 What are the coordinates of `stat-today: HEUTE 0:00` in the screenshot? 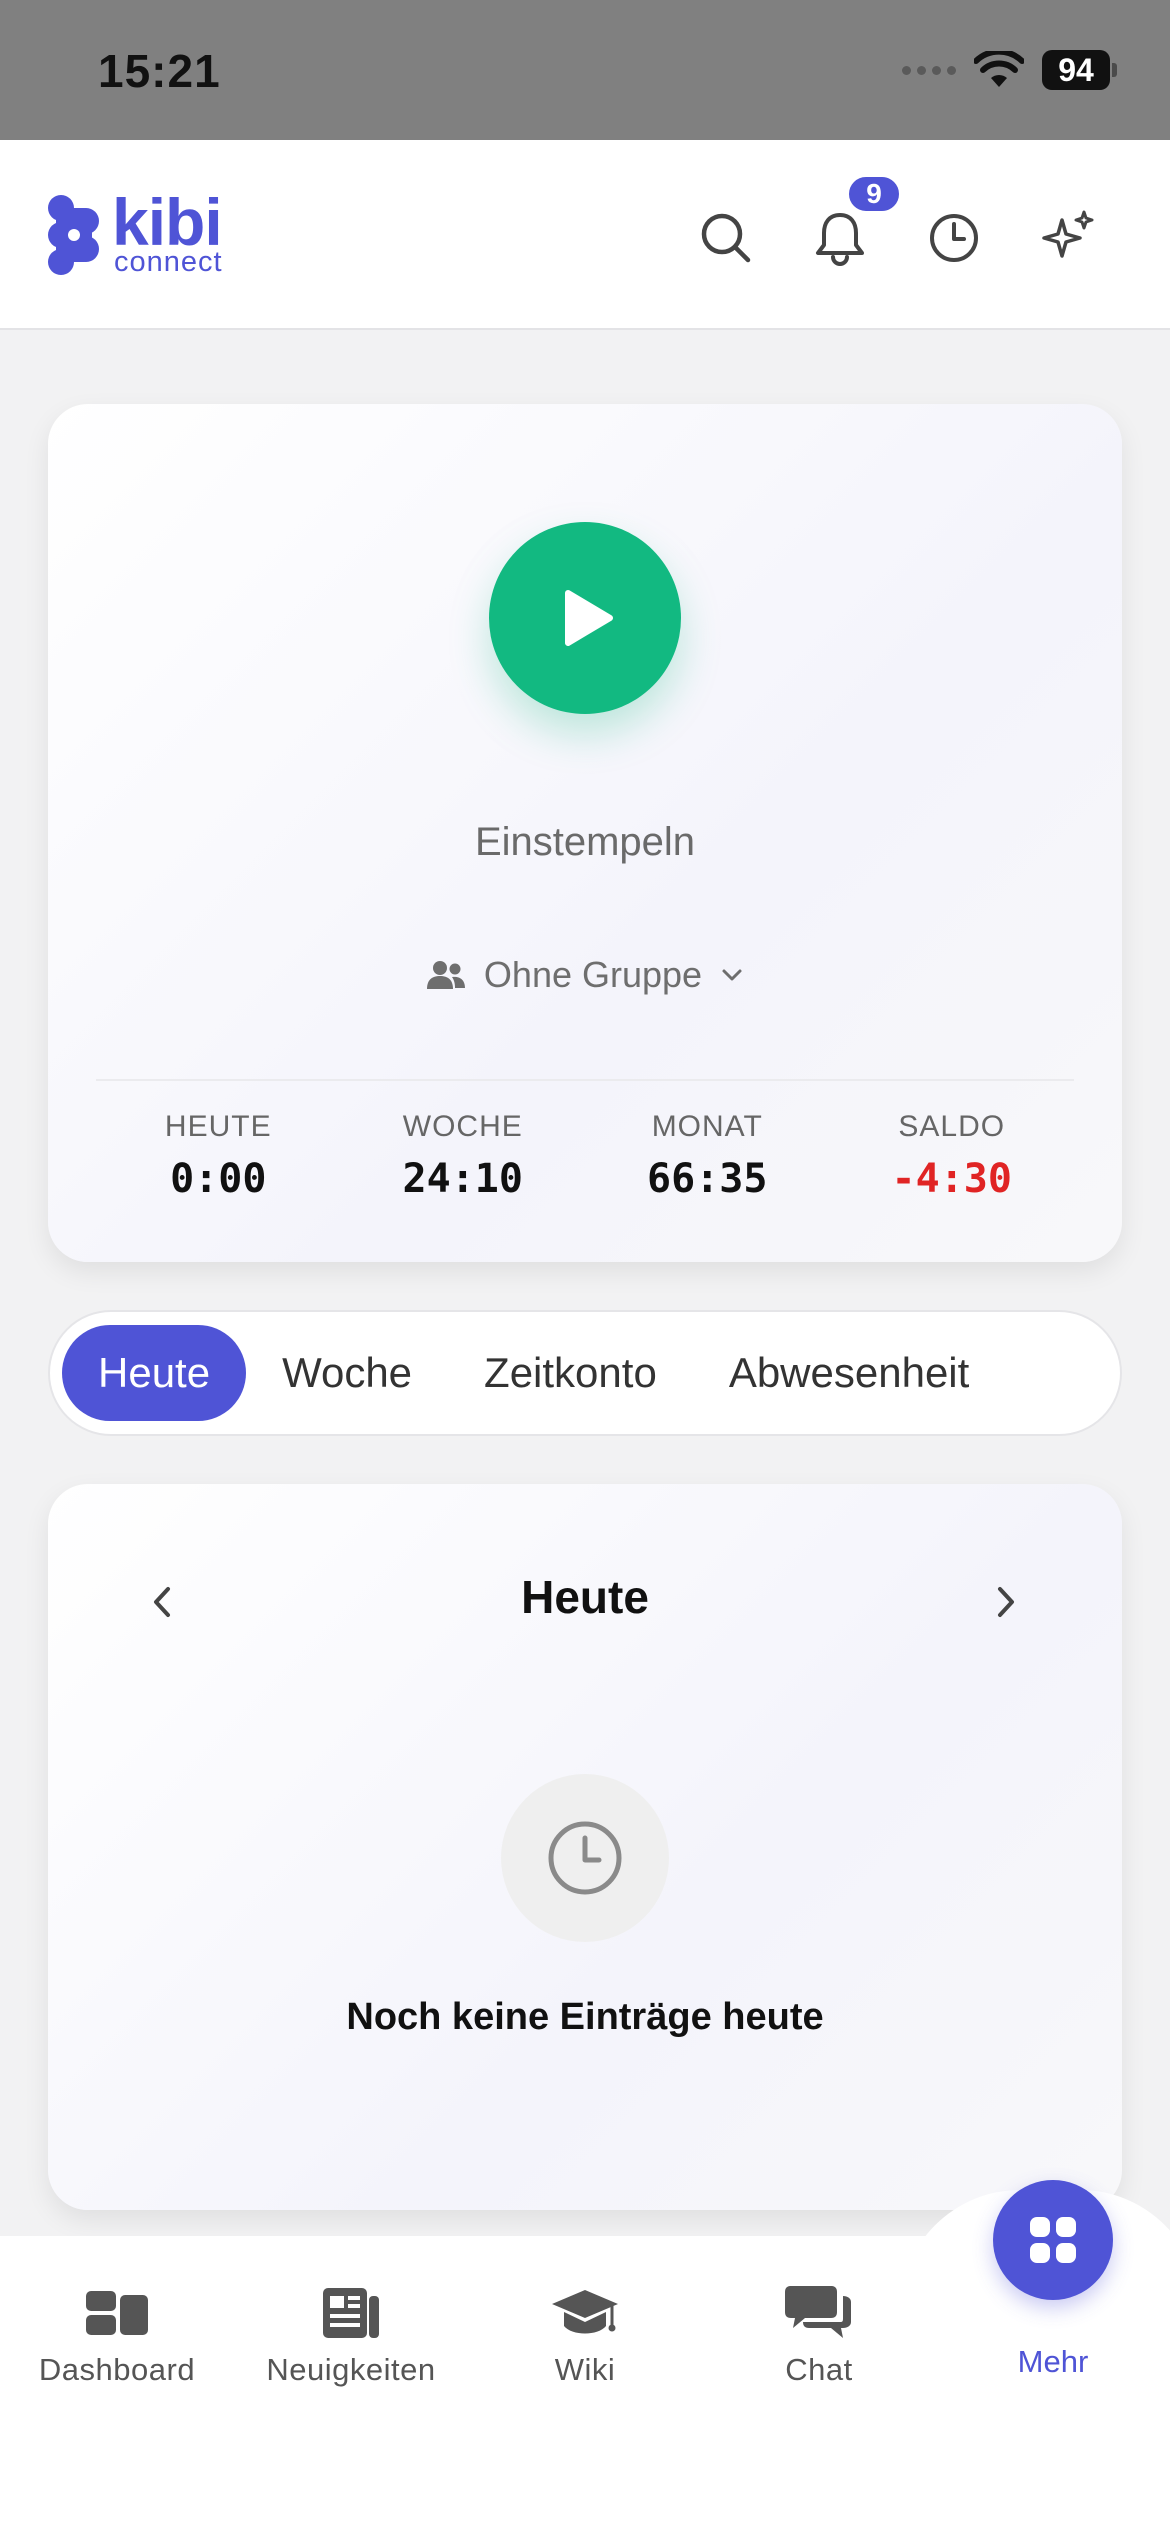 It's located at (218, 1156).